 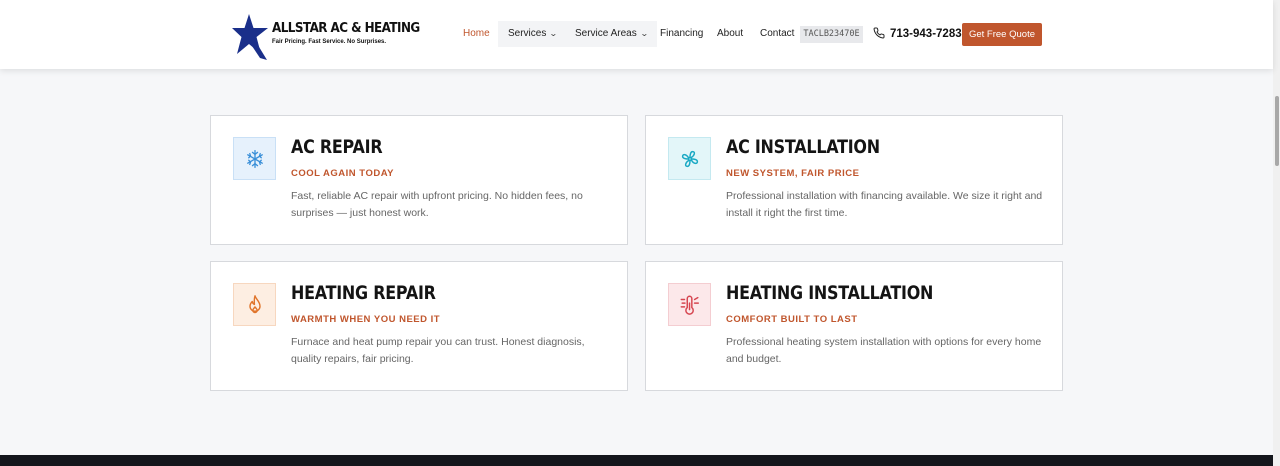 What do you see at coordinates (831, 34) in the screenshot?
I see `code-badge: TACLB23470E` at bounding box center [831, 34].